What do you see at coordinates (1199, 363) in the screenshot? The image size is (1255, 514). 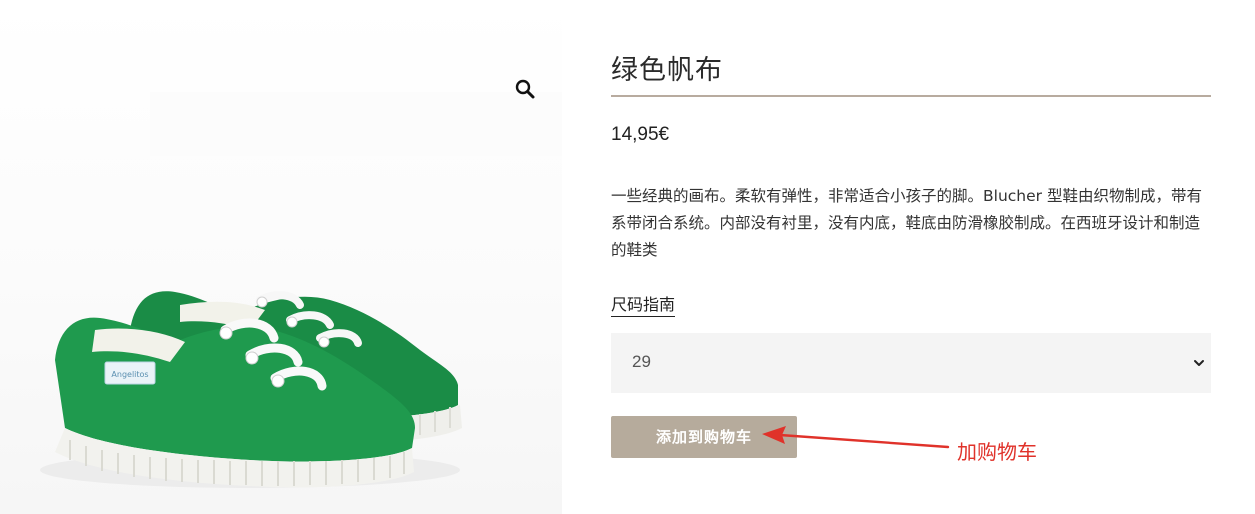 I see `chevron-down-icon` at bounding box center [1199, 363].